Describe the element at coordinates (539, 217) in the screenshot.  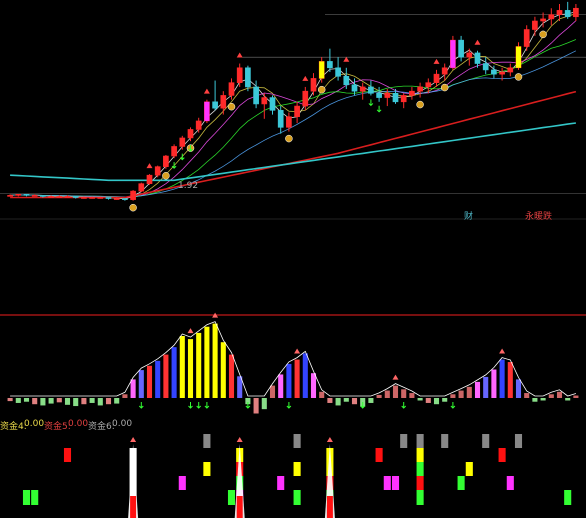
I see `legend-label-2: 永暖跌` at that location.